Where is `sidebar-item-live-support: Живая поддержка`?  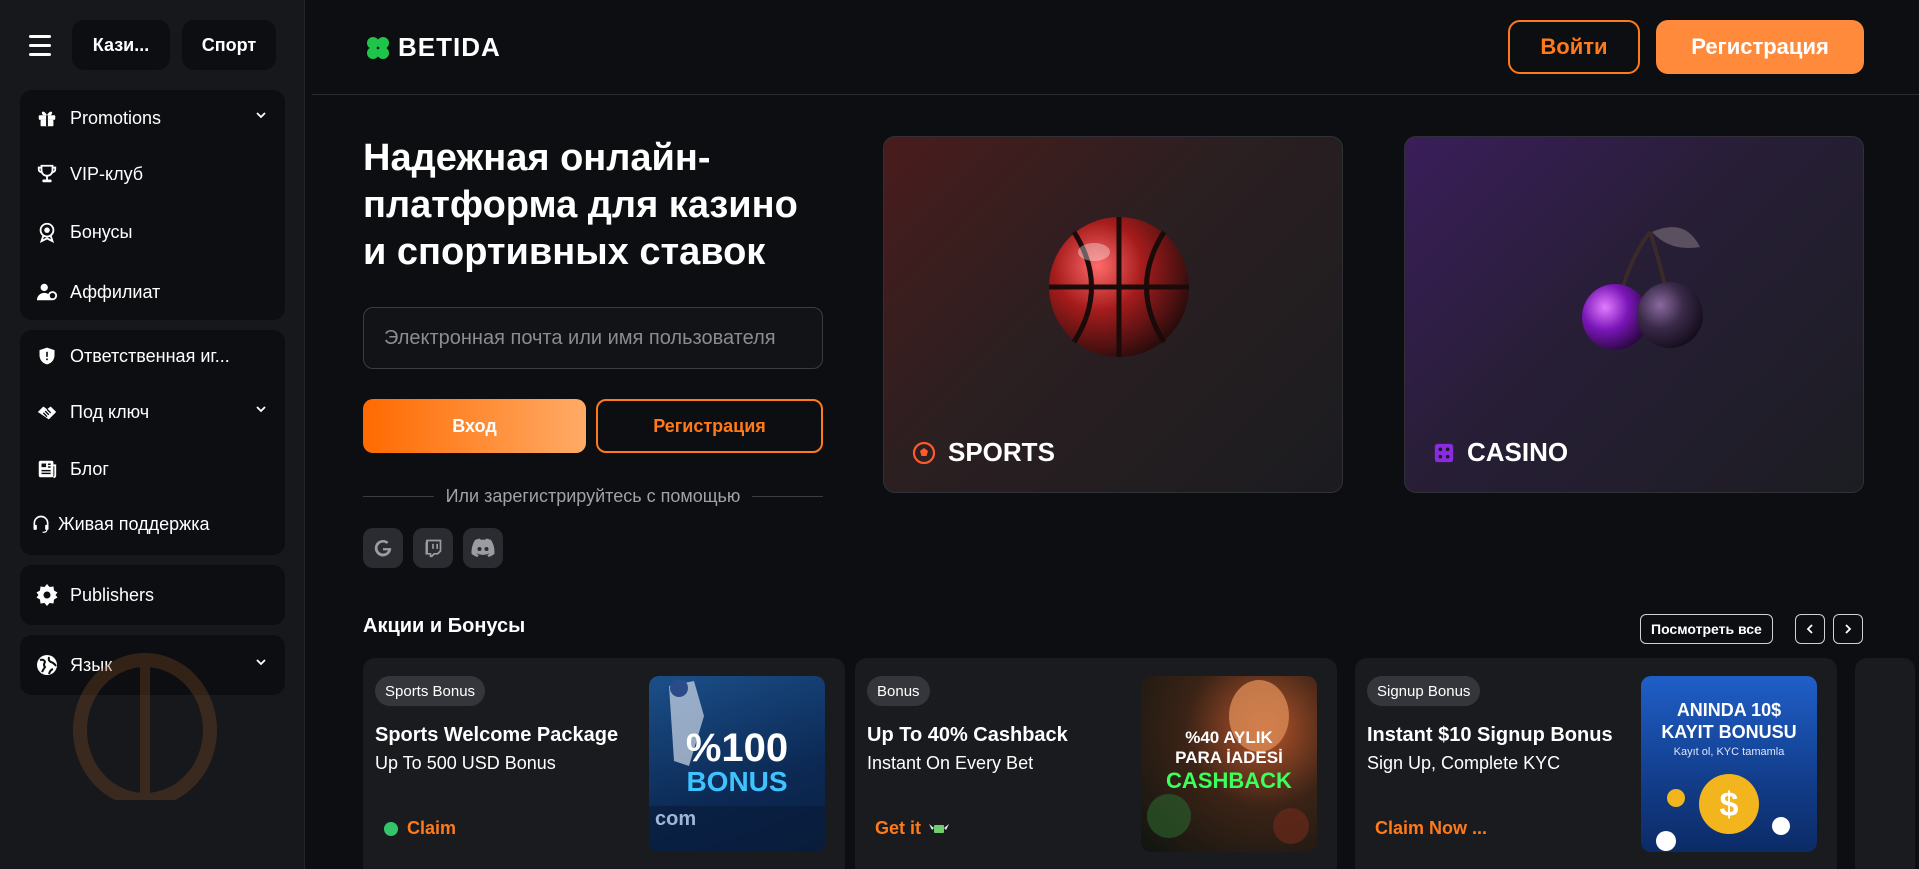 sidebar-item-live-support: Живая поддержка is located at coordinates (152, 524).